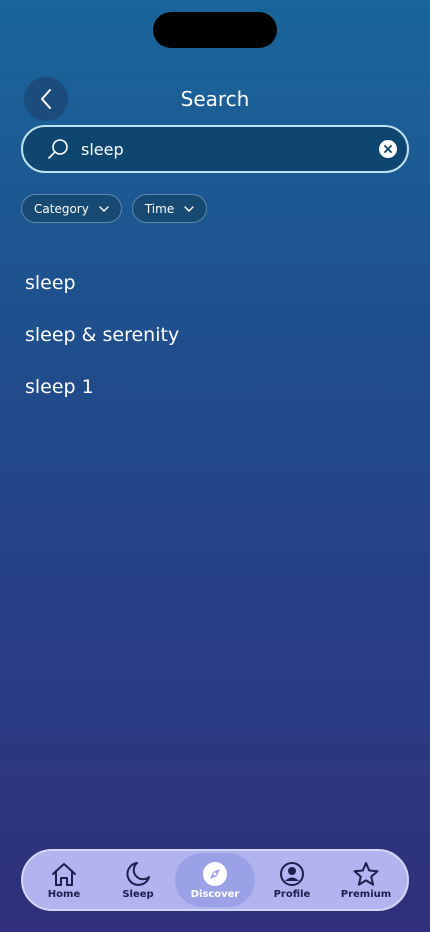  I want to click on search-bar, so click(215, 149).